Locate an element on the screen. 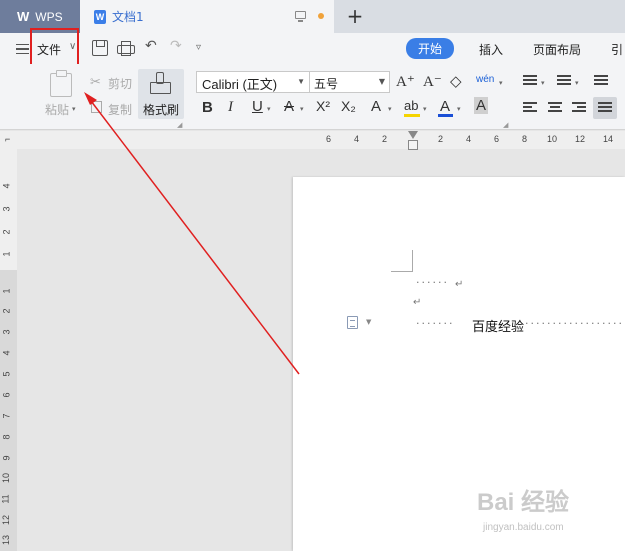 Image resolution: width=625 pixels, height=551 pixels. numbering-icon is located at coordinates (564, 81).